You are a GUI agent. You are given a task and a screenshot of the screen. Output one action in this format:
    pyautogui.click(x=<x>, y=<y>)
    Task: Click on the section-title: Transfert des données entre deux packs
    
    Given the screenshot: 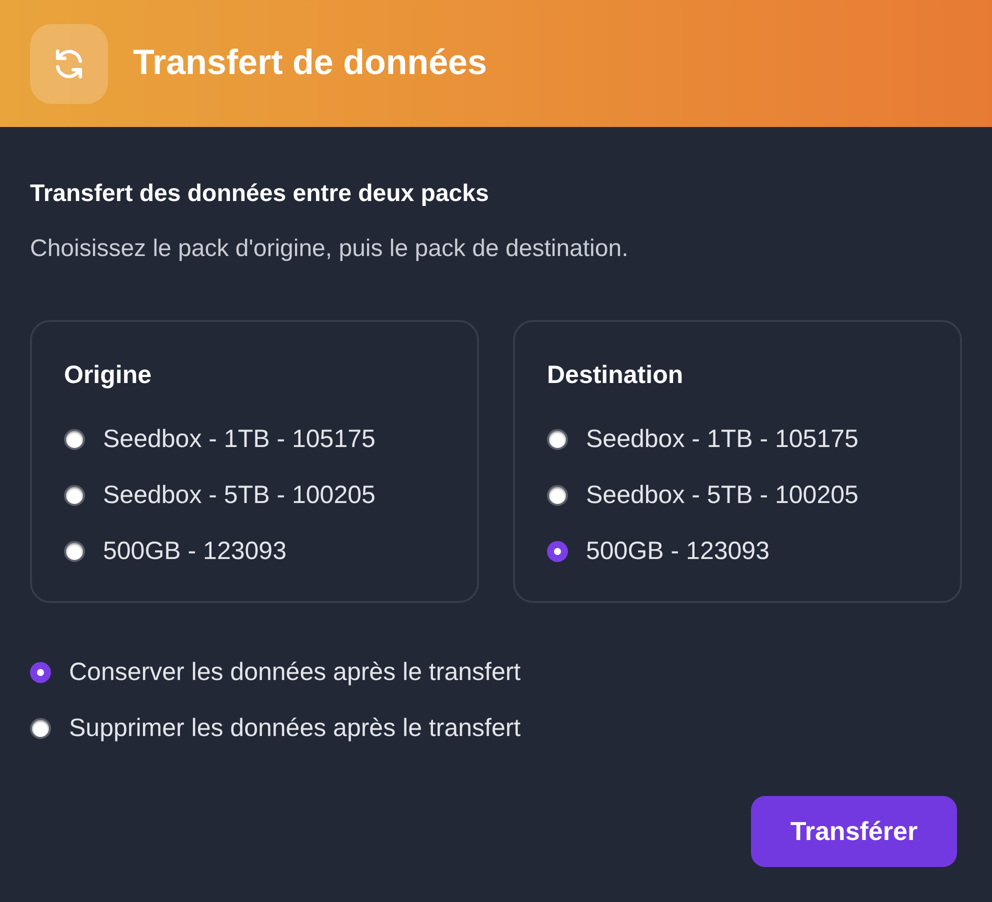 What is the action you would take?
    pyautogui.click(x=260, y=194)
    